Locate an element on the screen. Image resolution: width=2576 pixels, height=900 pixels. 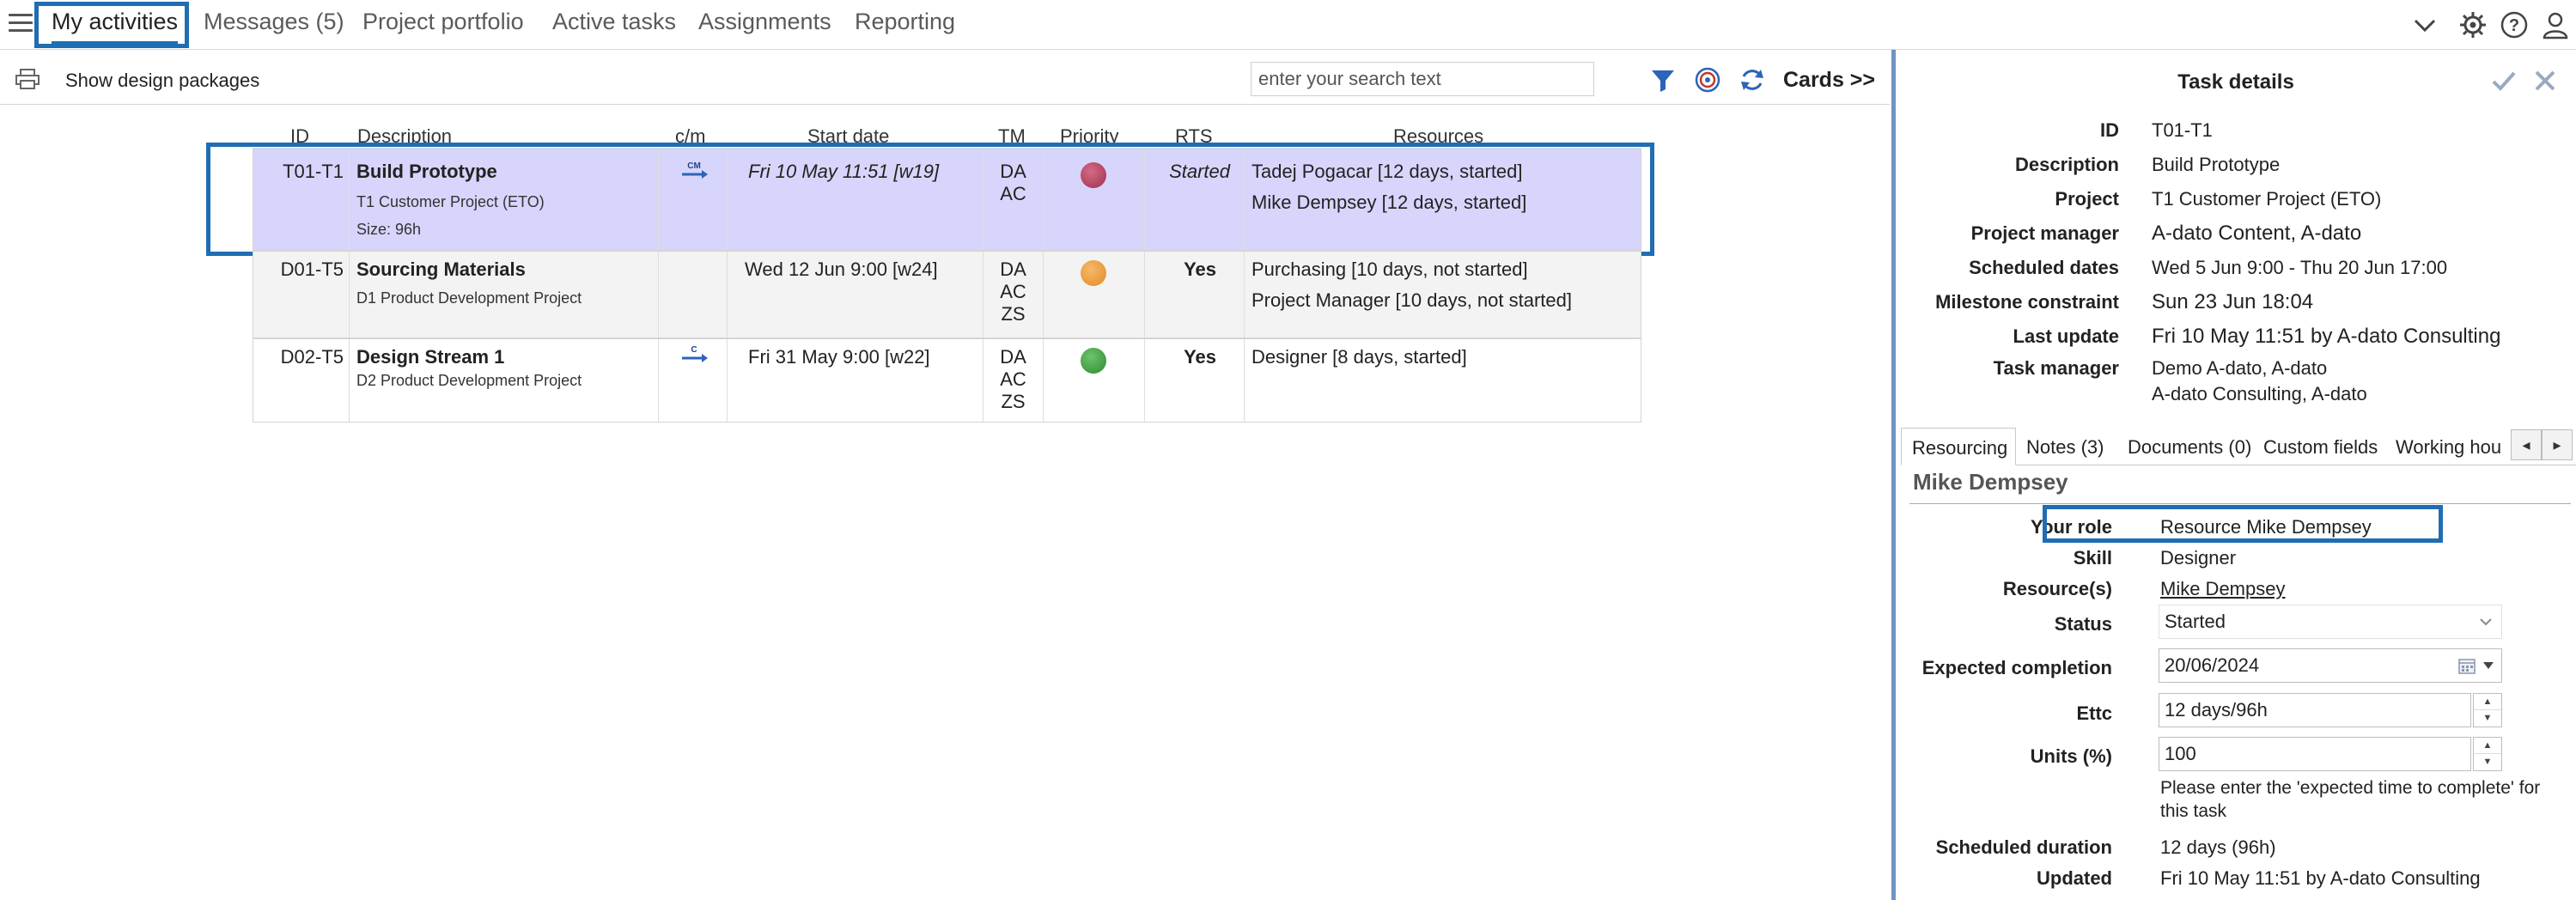
refresh-icon is located at coordinates (1752, 80).